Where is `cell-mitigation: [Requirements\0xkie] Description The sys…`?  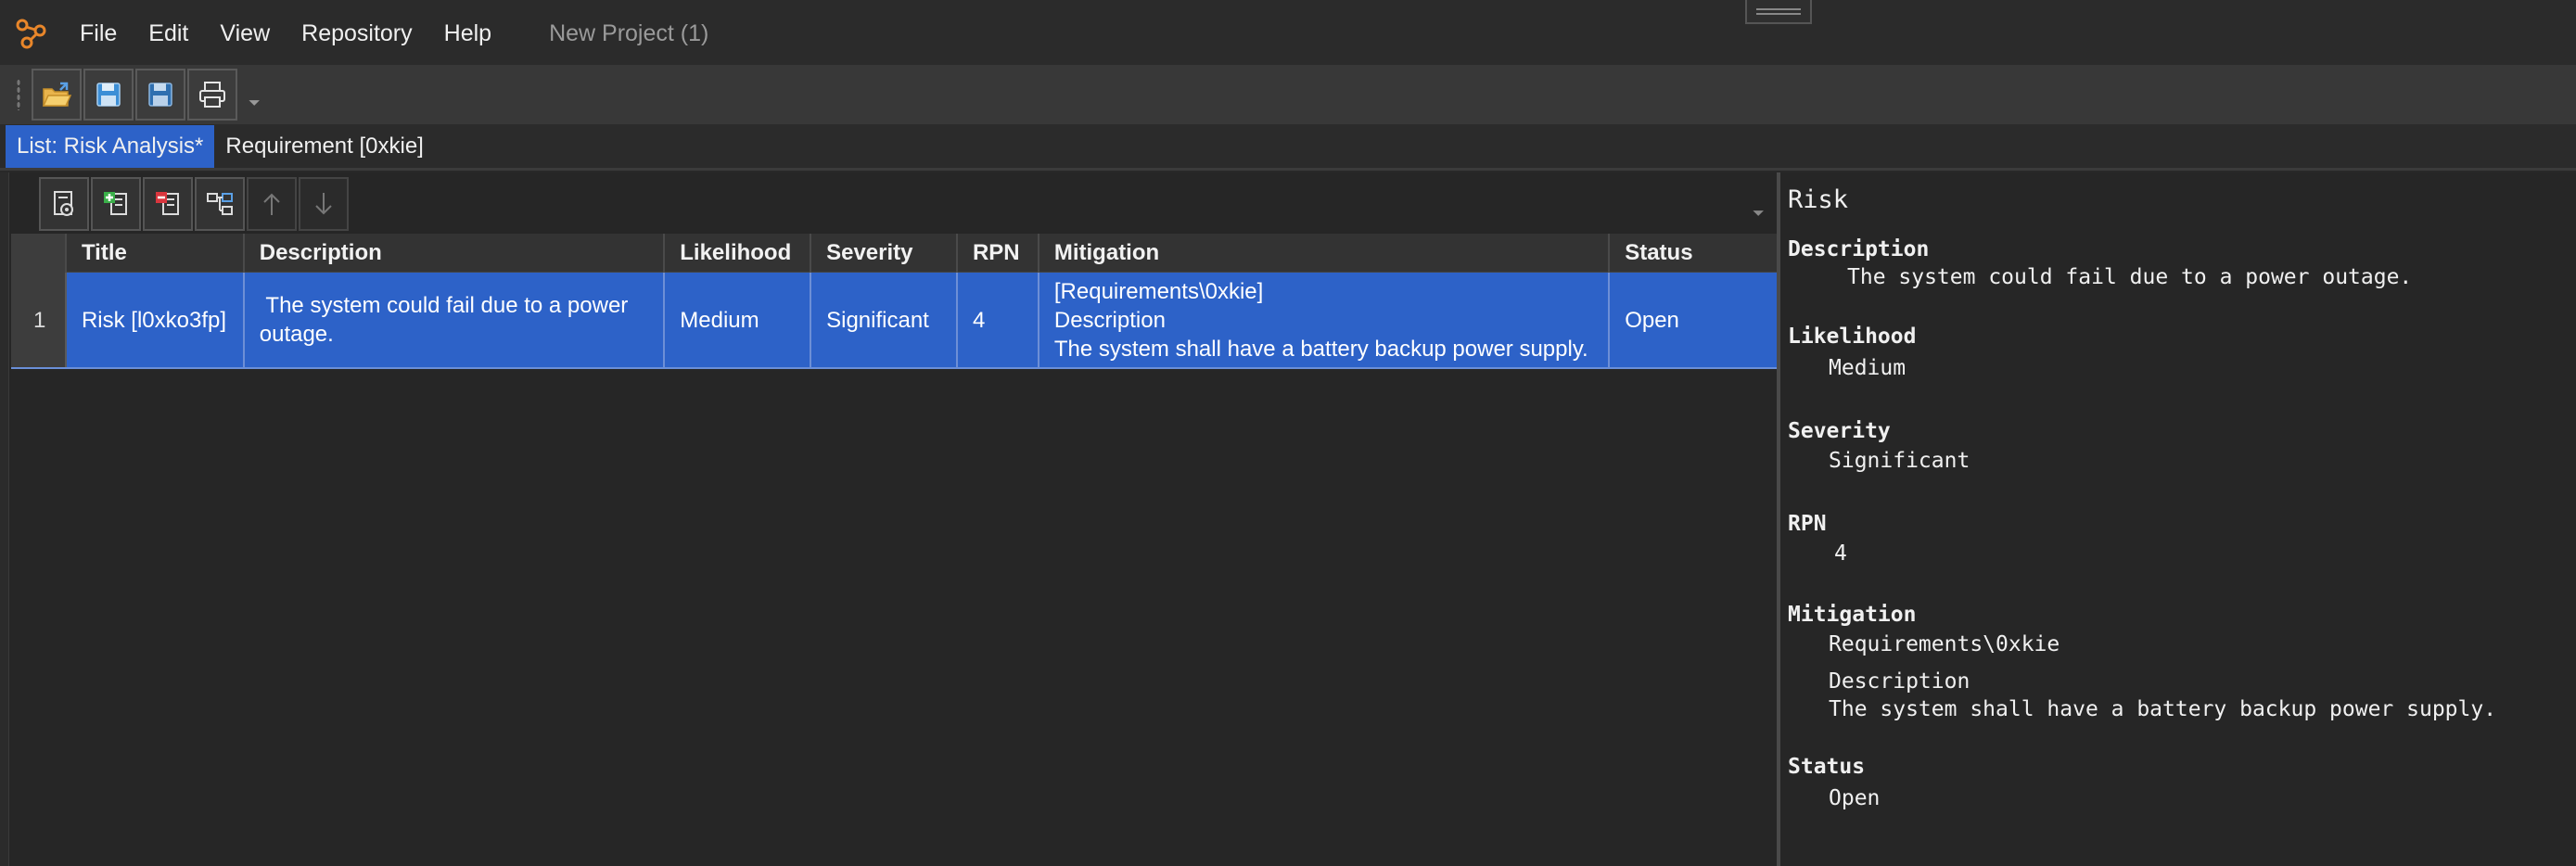
cell-mitigation: [Requirements\0xkie] Description The sys… is located at coordinates (1325, 320).